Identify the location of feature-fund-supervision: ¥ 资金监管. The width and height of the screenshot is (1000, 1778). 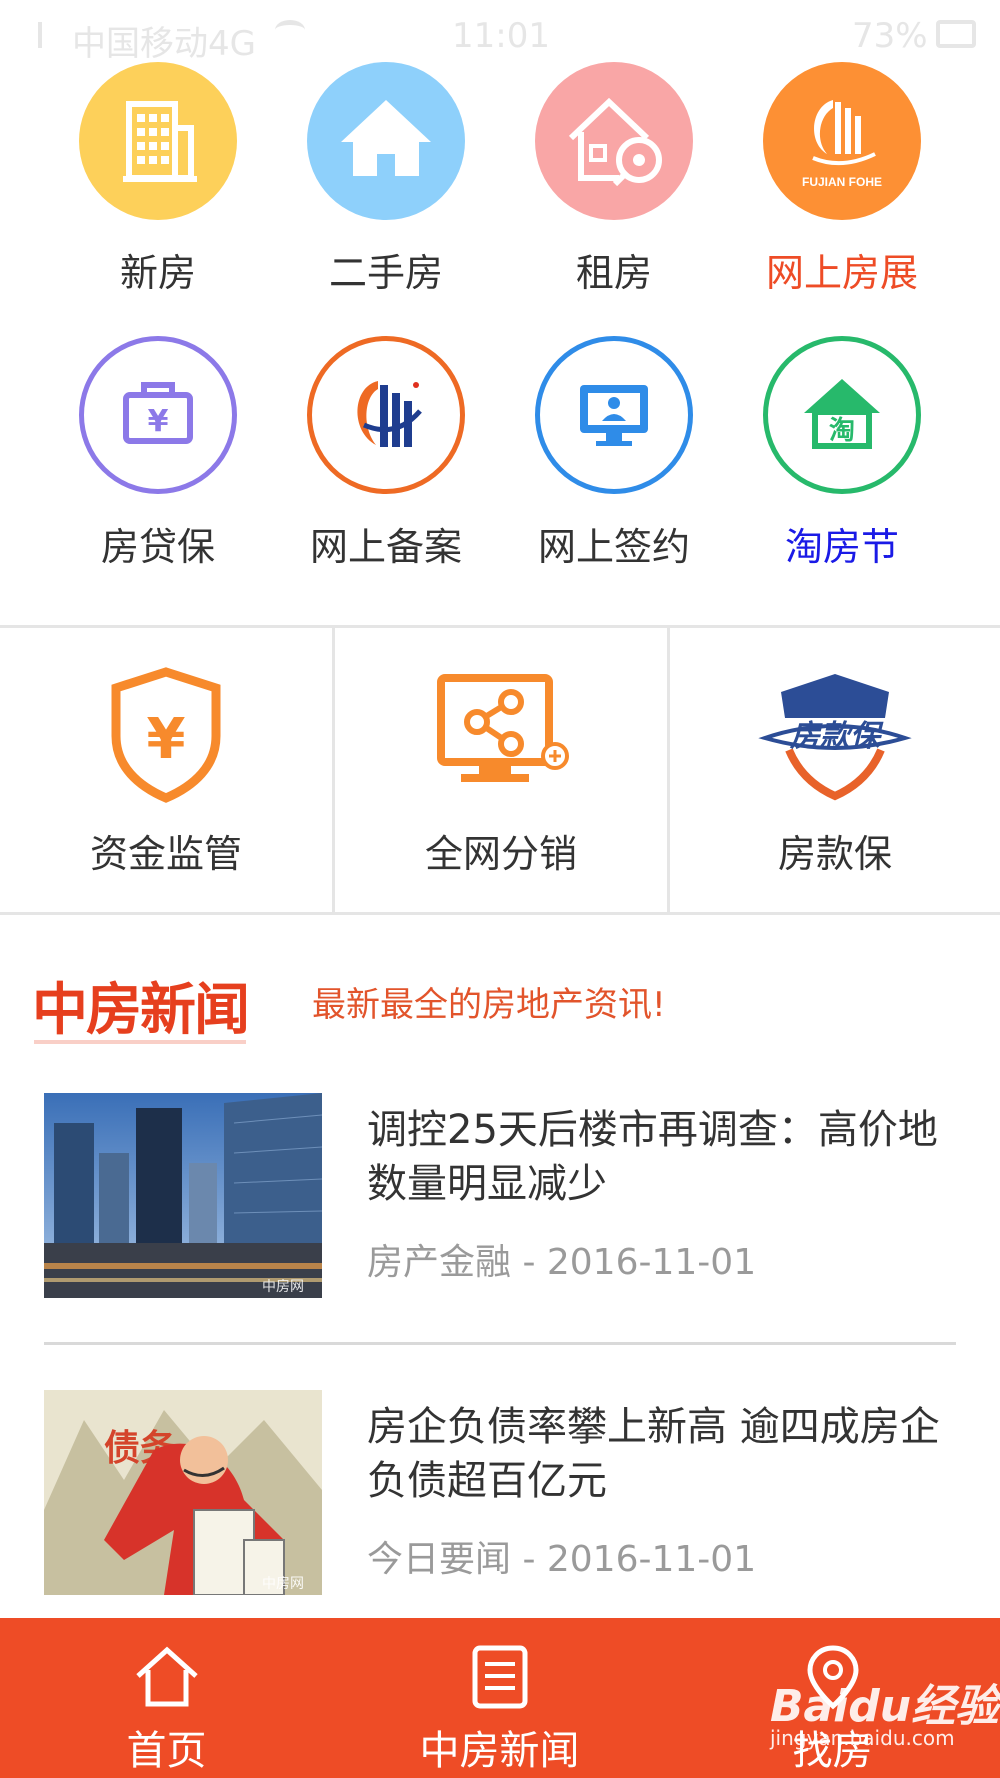
(166, 770).